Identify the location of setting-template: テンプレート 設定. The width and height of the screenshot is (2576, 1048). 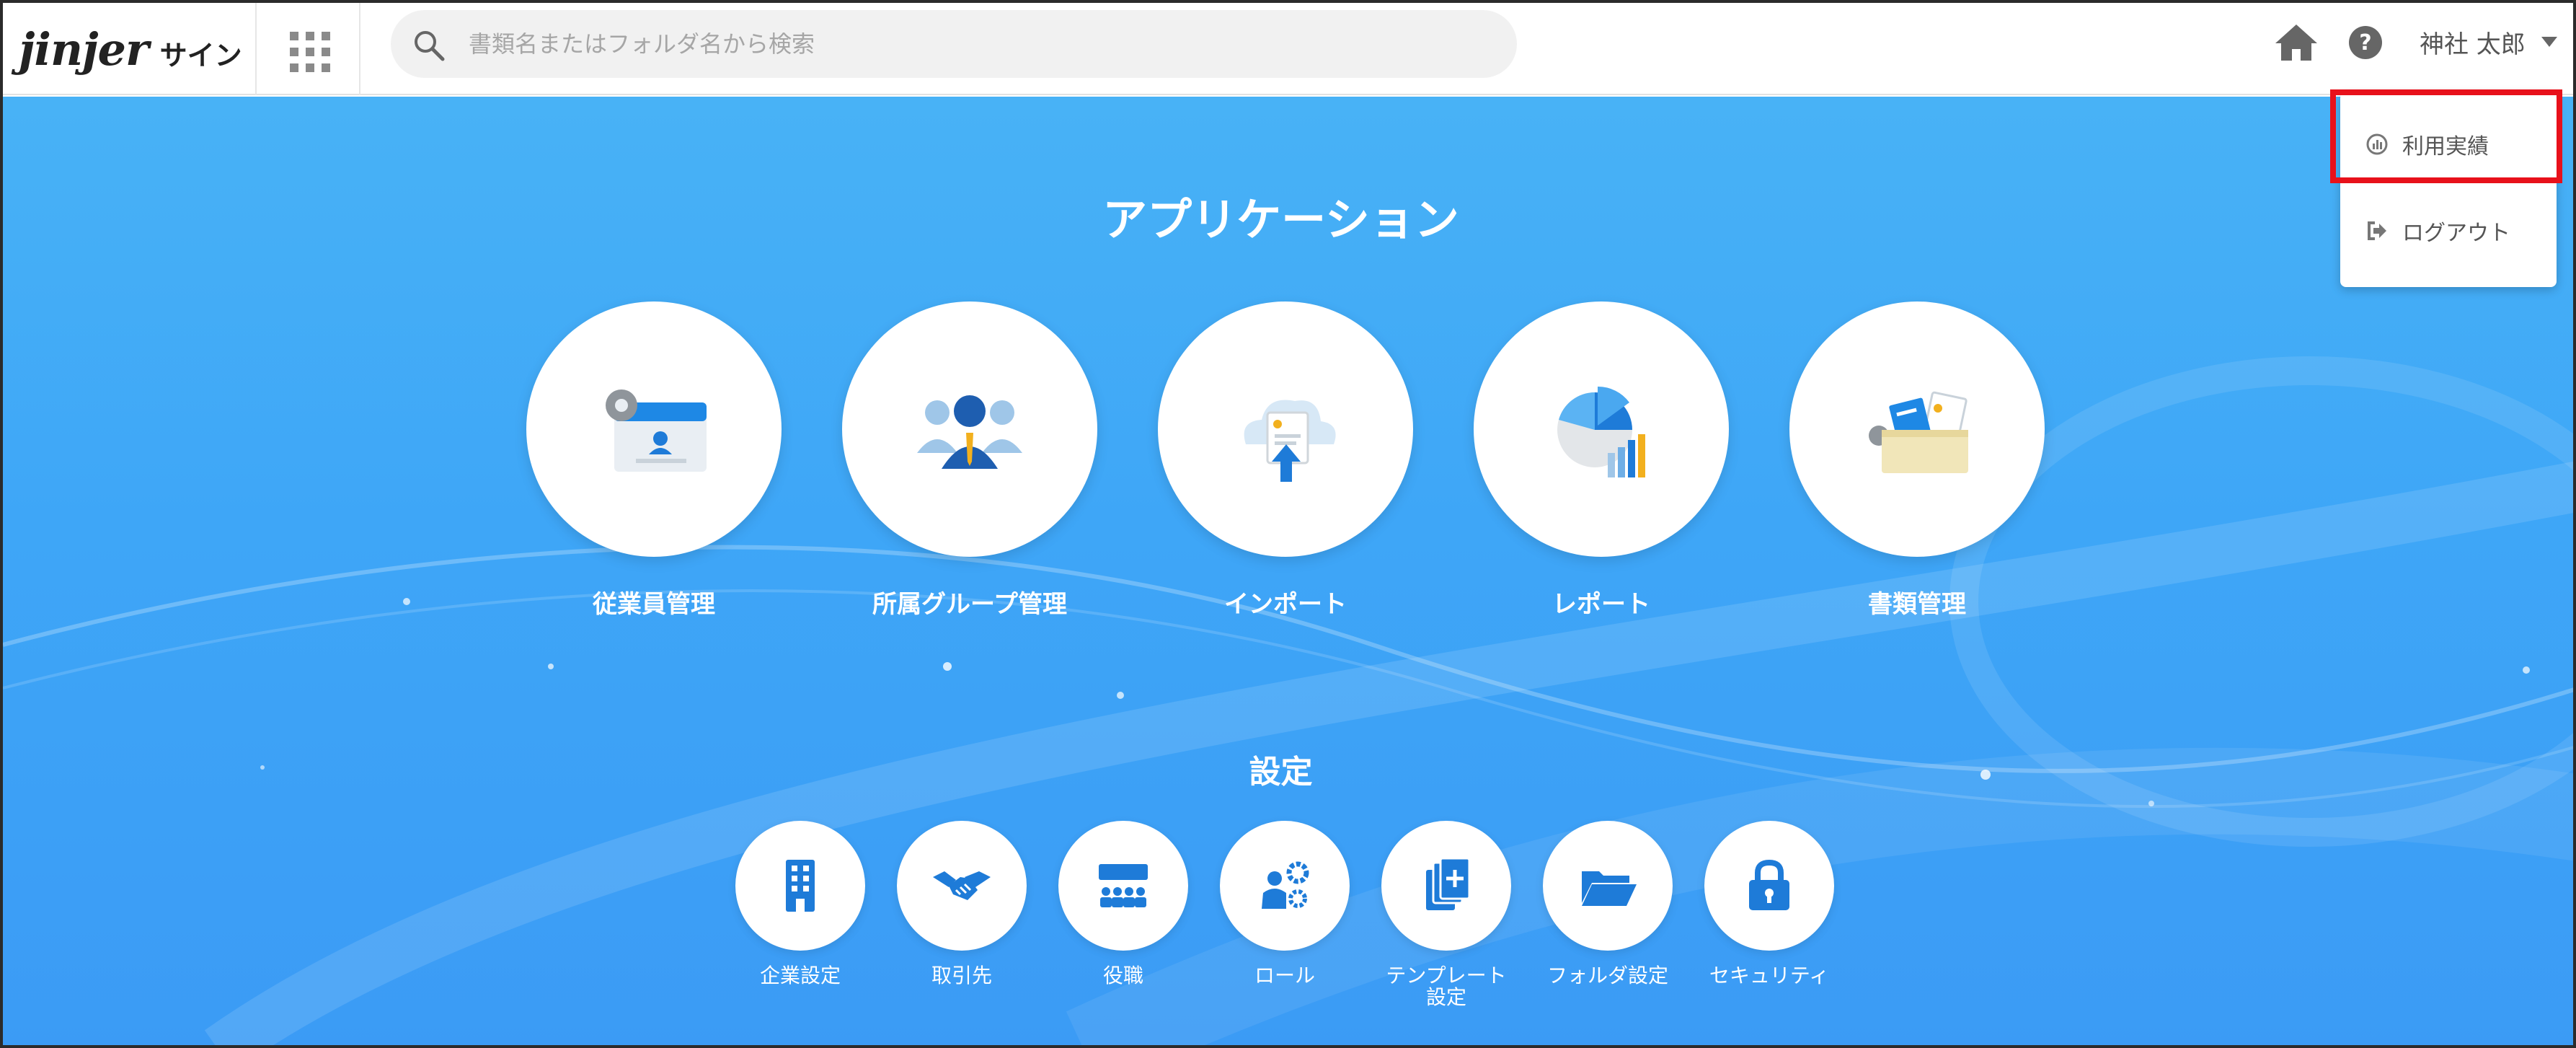
(1446, 915).